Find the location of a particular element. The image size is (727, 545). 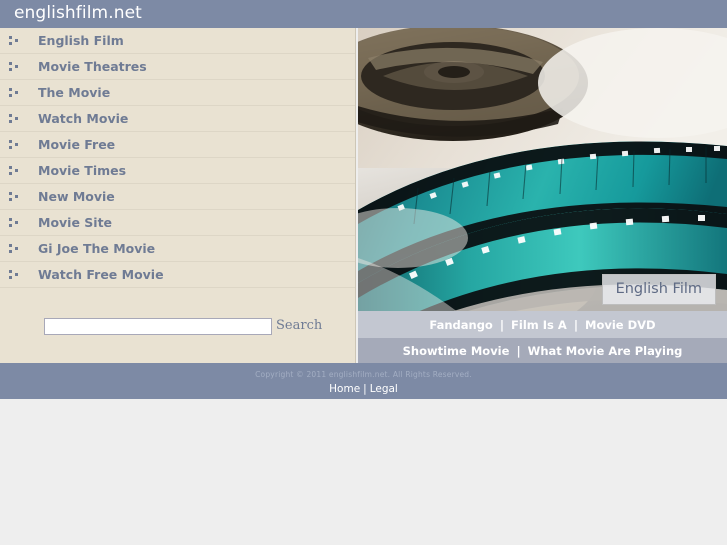

search-area: Search is located at coordinates (178, 338).